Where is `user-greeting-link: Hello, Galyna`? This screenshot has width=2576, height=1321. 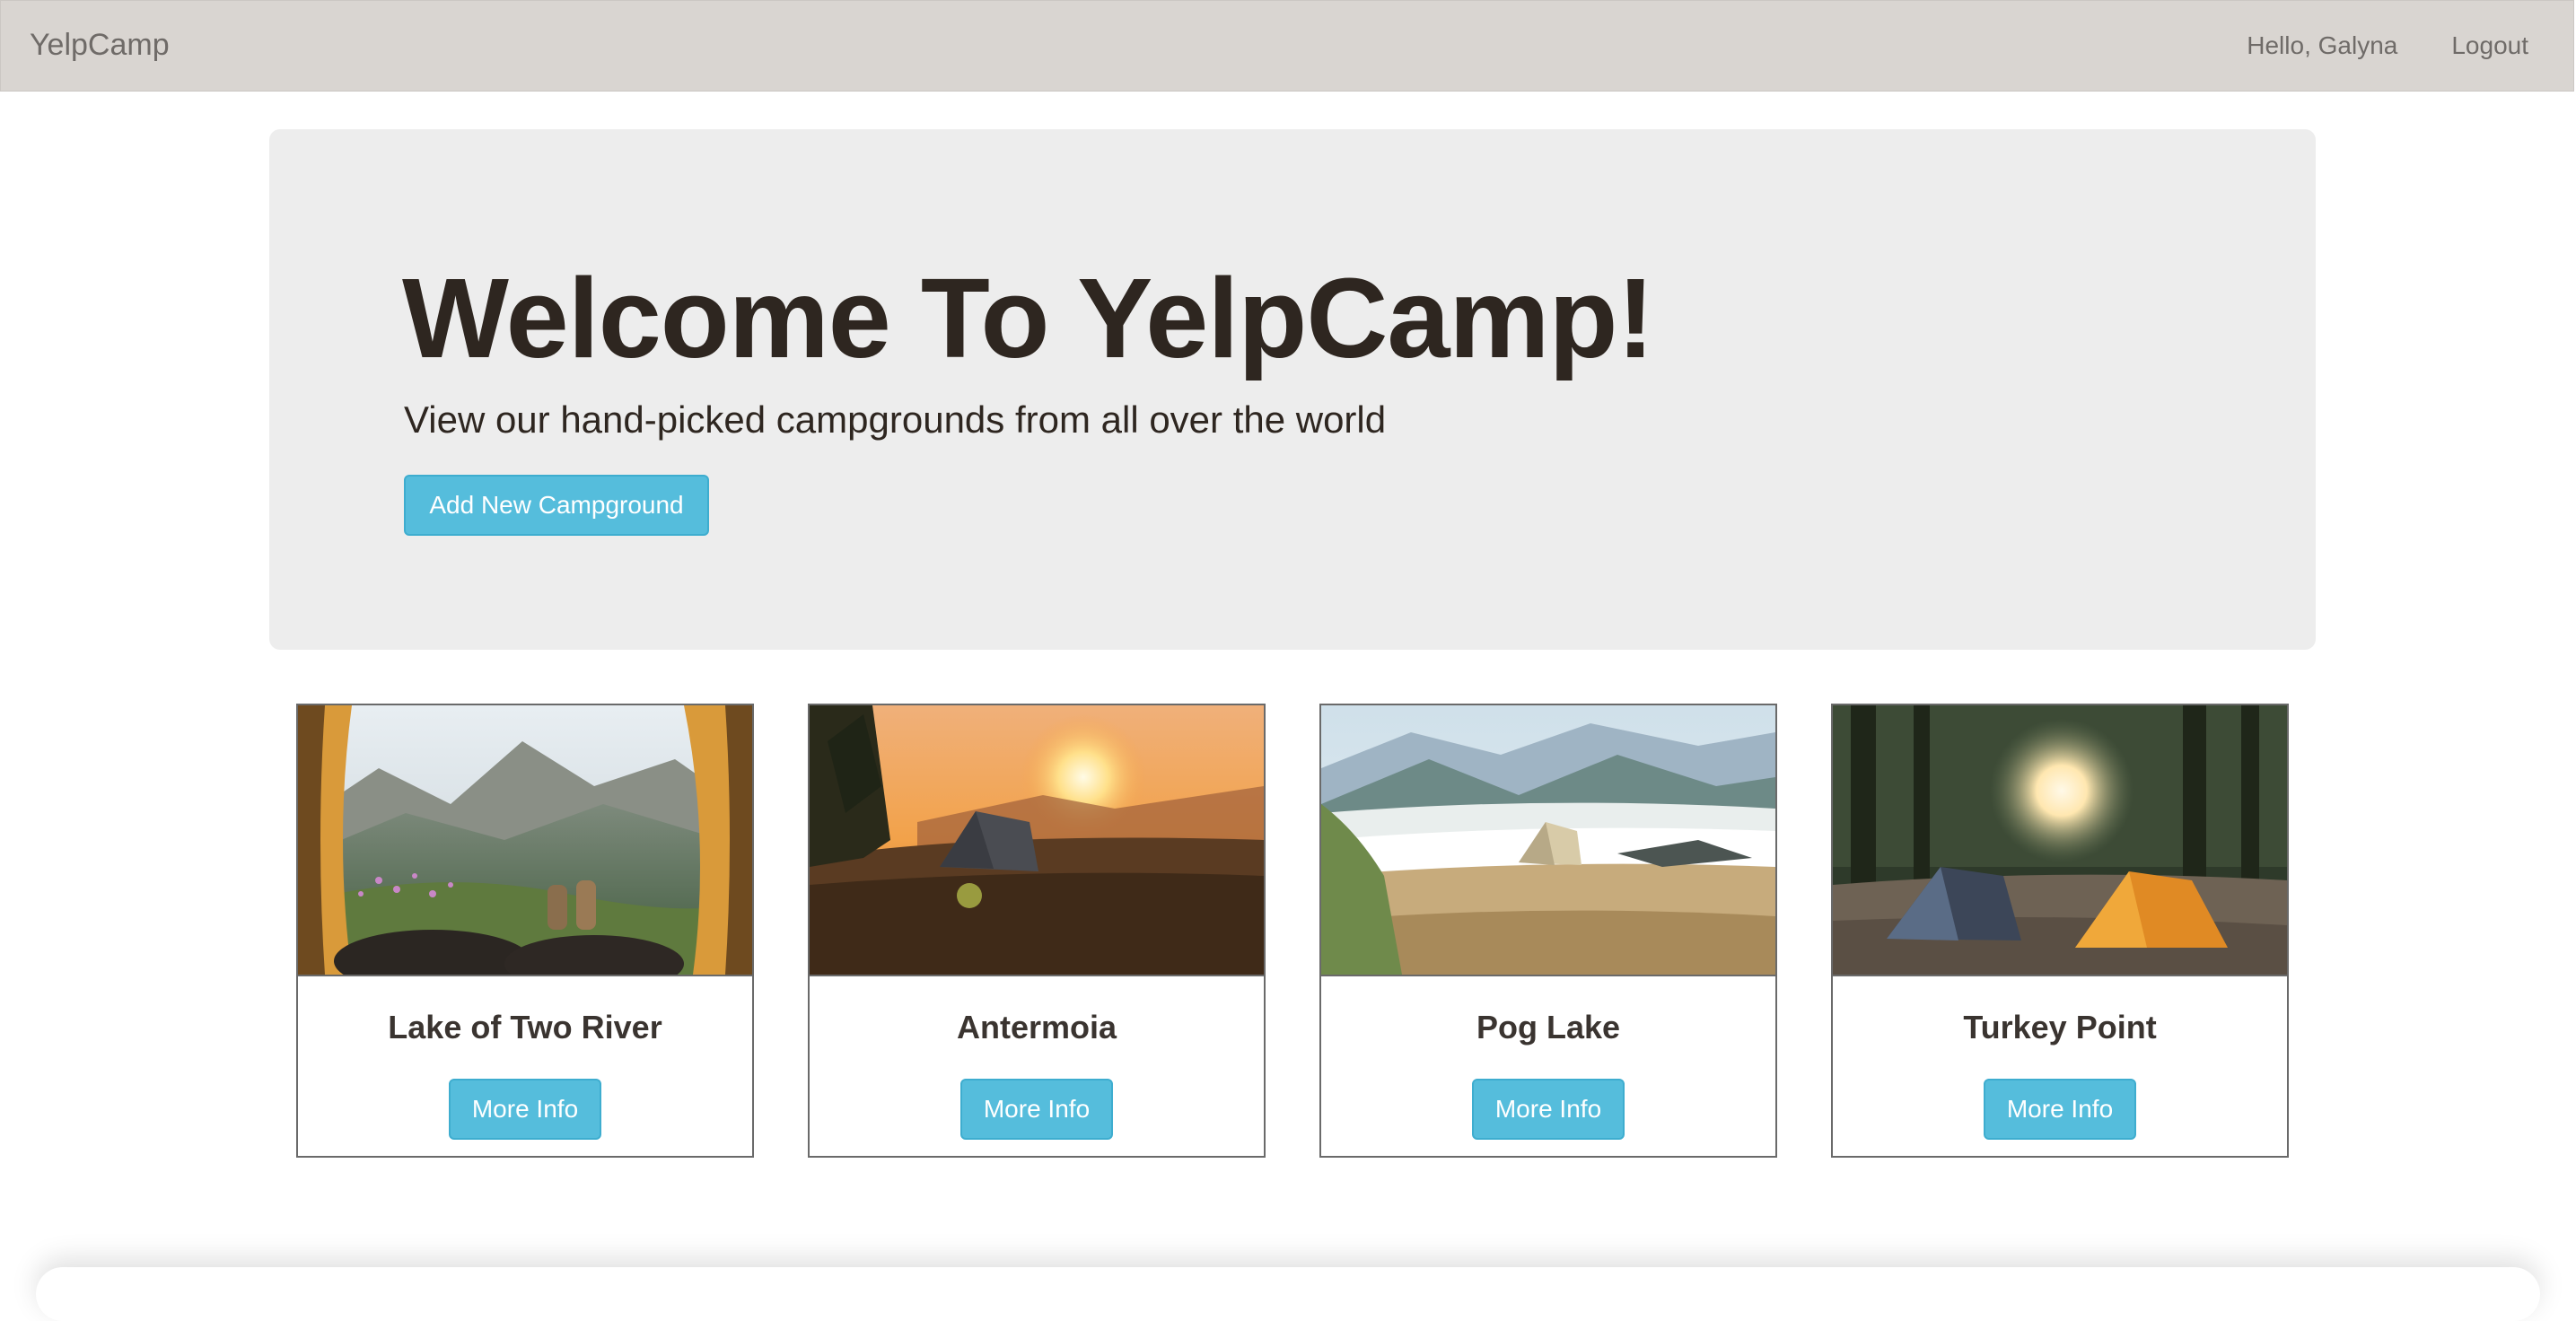 user-greeting-link: Hello, Galyna is located at coordinates (2322, 45).